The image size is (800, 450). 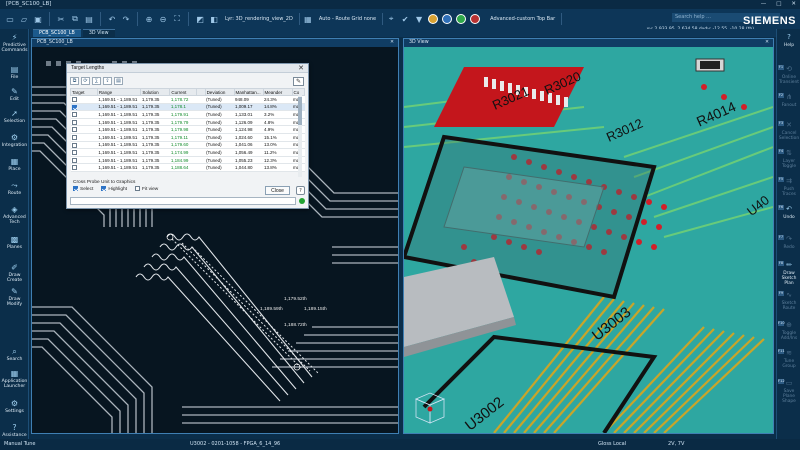 What do you see at coordinates (14, 379) in the screenshot?
I see `sidebar-item-application: ▦ Application Launcher` at bounding box center [14, 379].